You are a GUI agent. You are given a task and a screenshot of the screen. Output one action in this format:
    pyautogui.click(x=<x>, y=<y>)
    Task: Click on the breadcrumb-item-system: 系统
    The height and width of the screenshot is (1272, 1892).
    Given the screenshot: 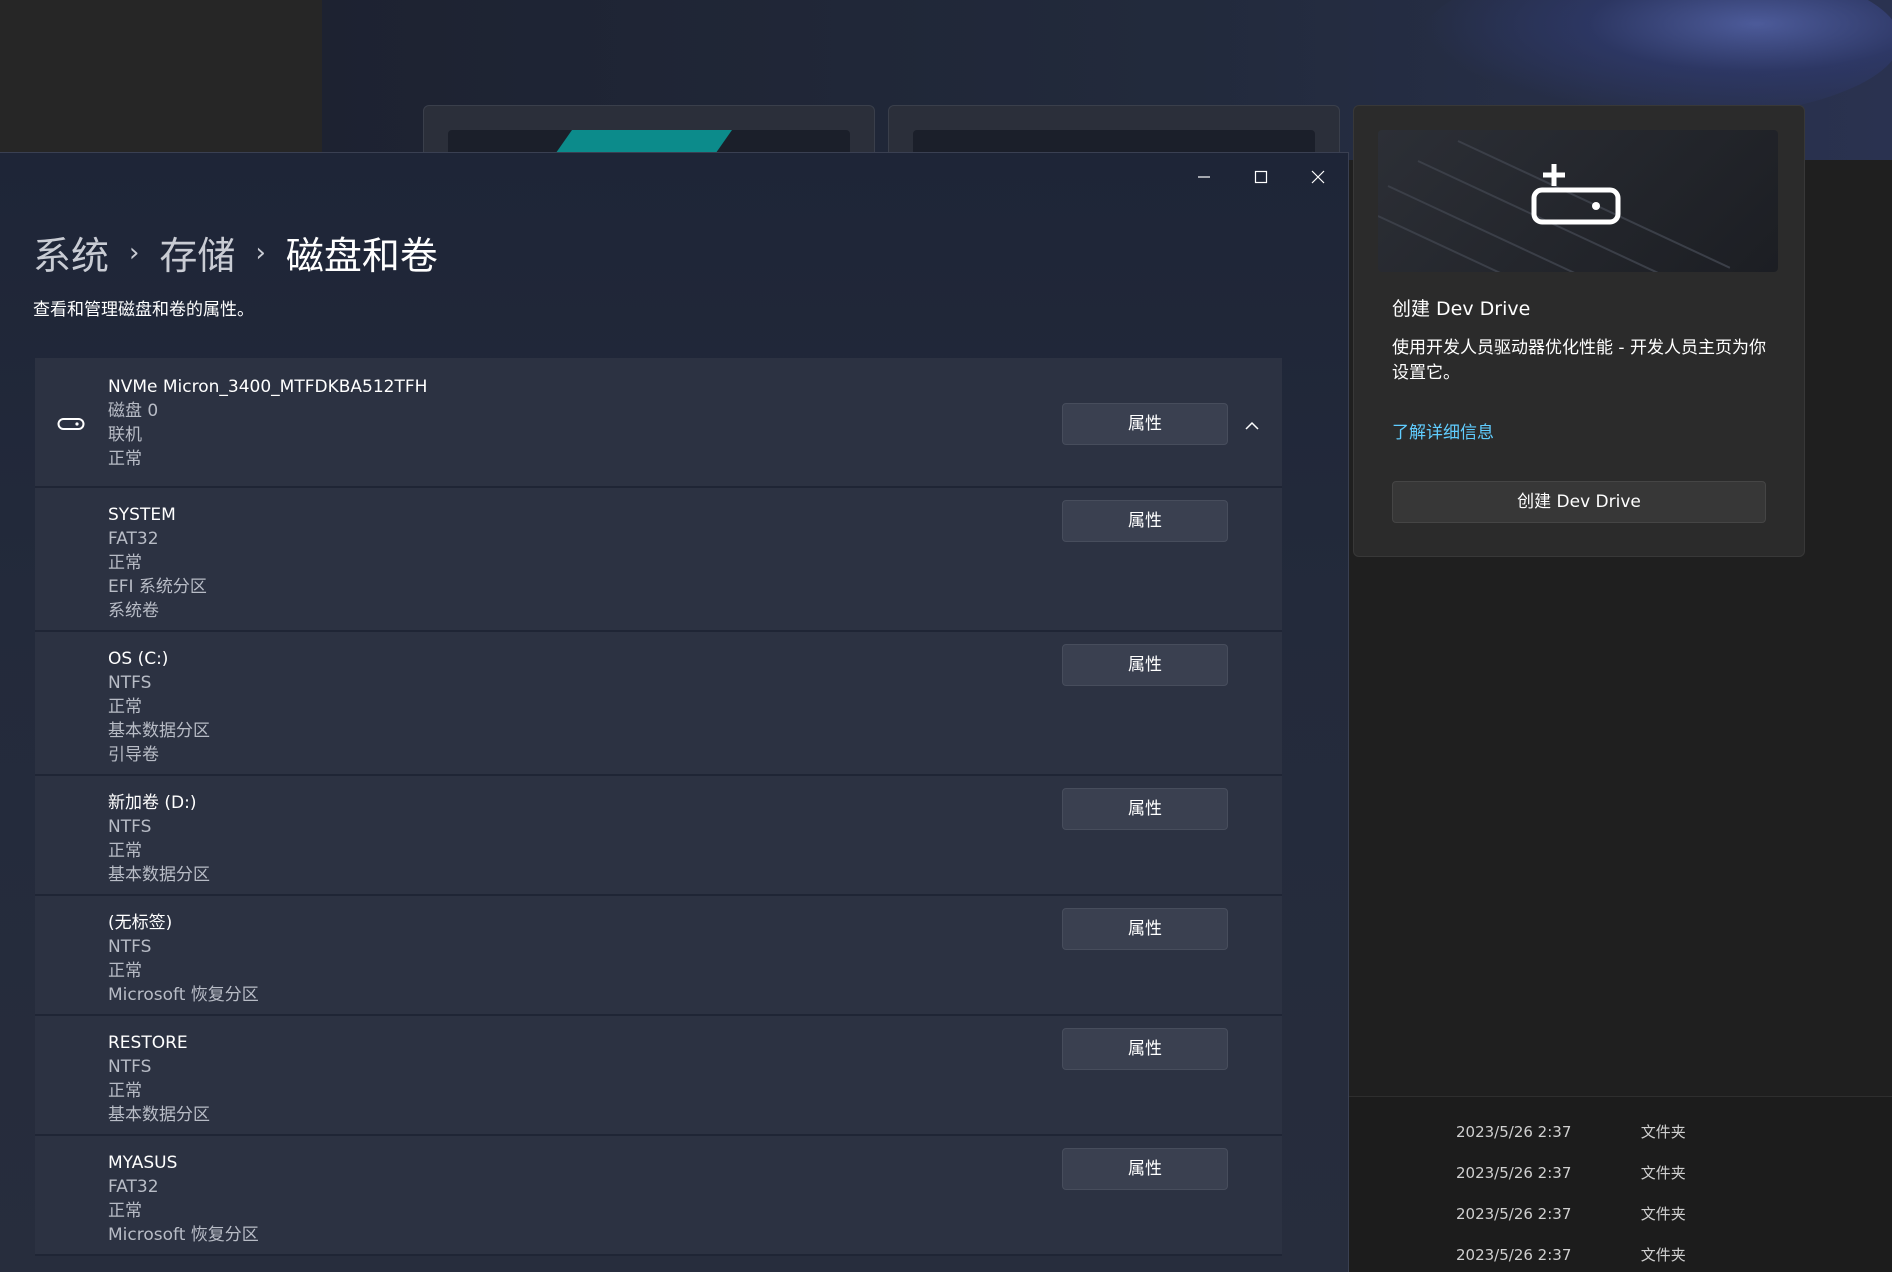 What is the action you would take?
    pyautogui.click(x=71, y=252)
    